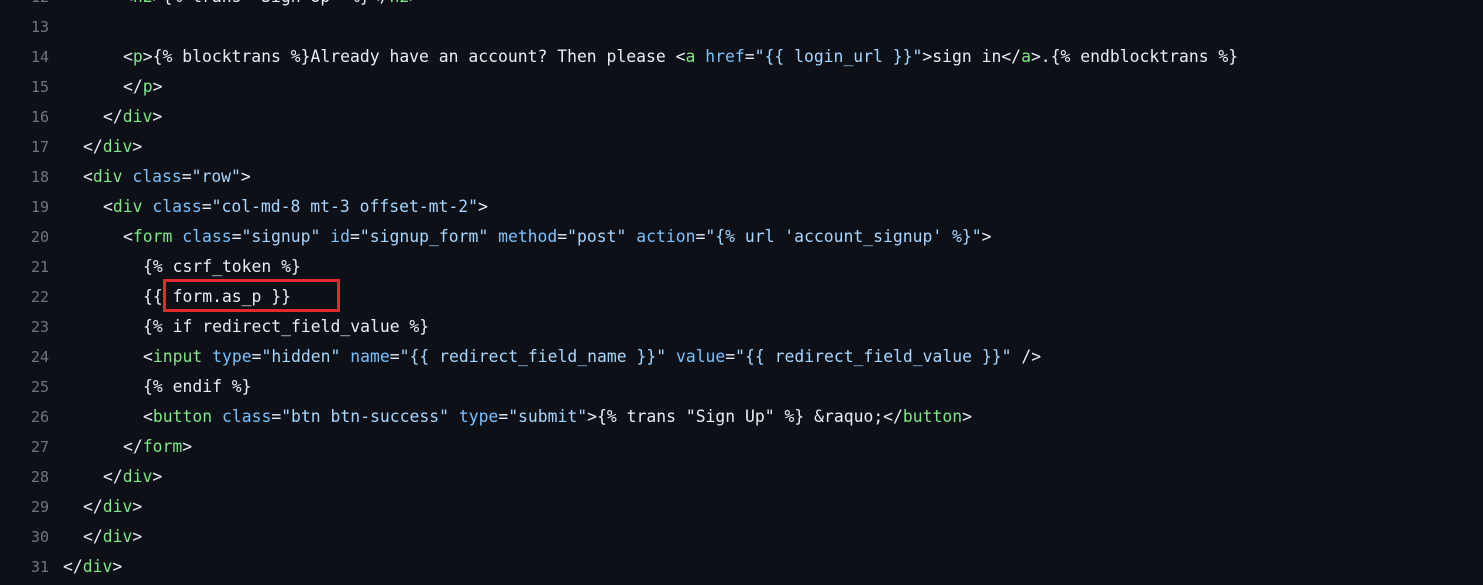 The height and width of the screenshot is (585, 1483). I want to click on code-line: 25 {% endif %}, so click(741, 387).